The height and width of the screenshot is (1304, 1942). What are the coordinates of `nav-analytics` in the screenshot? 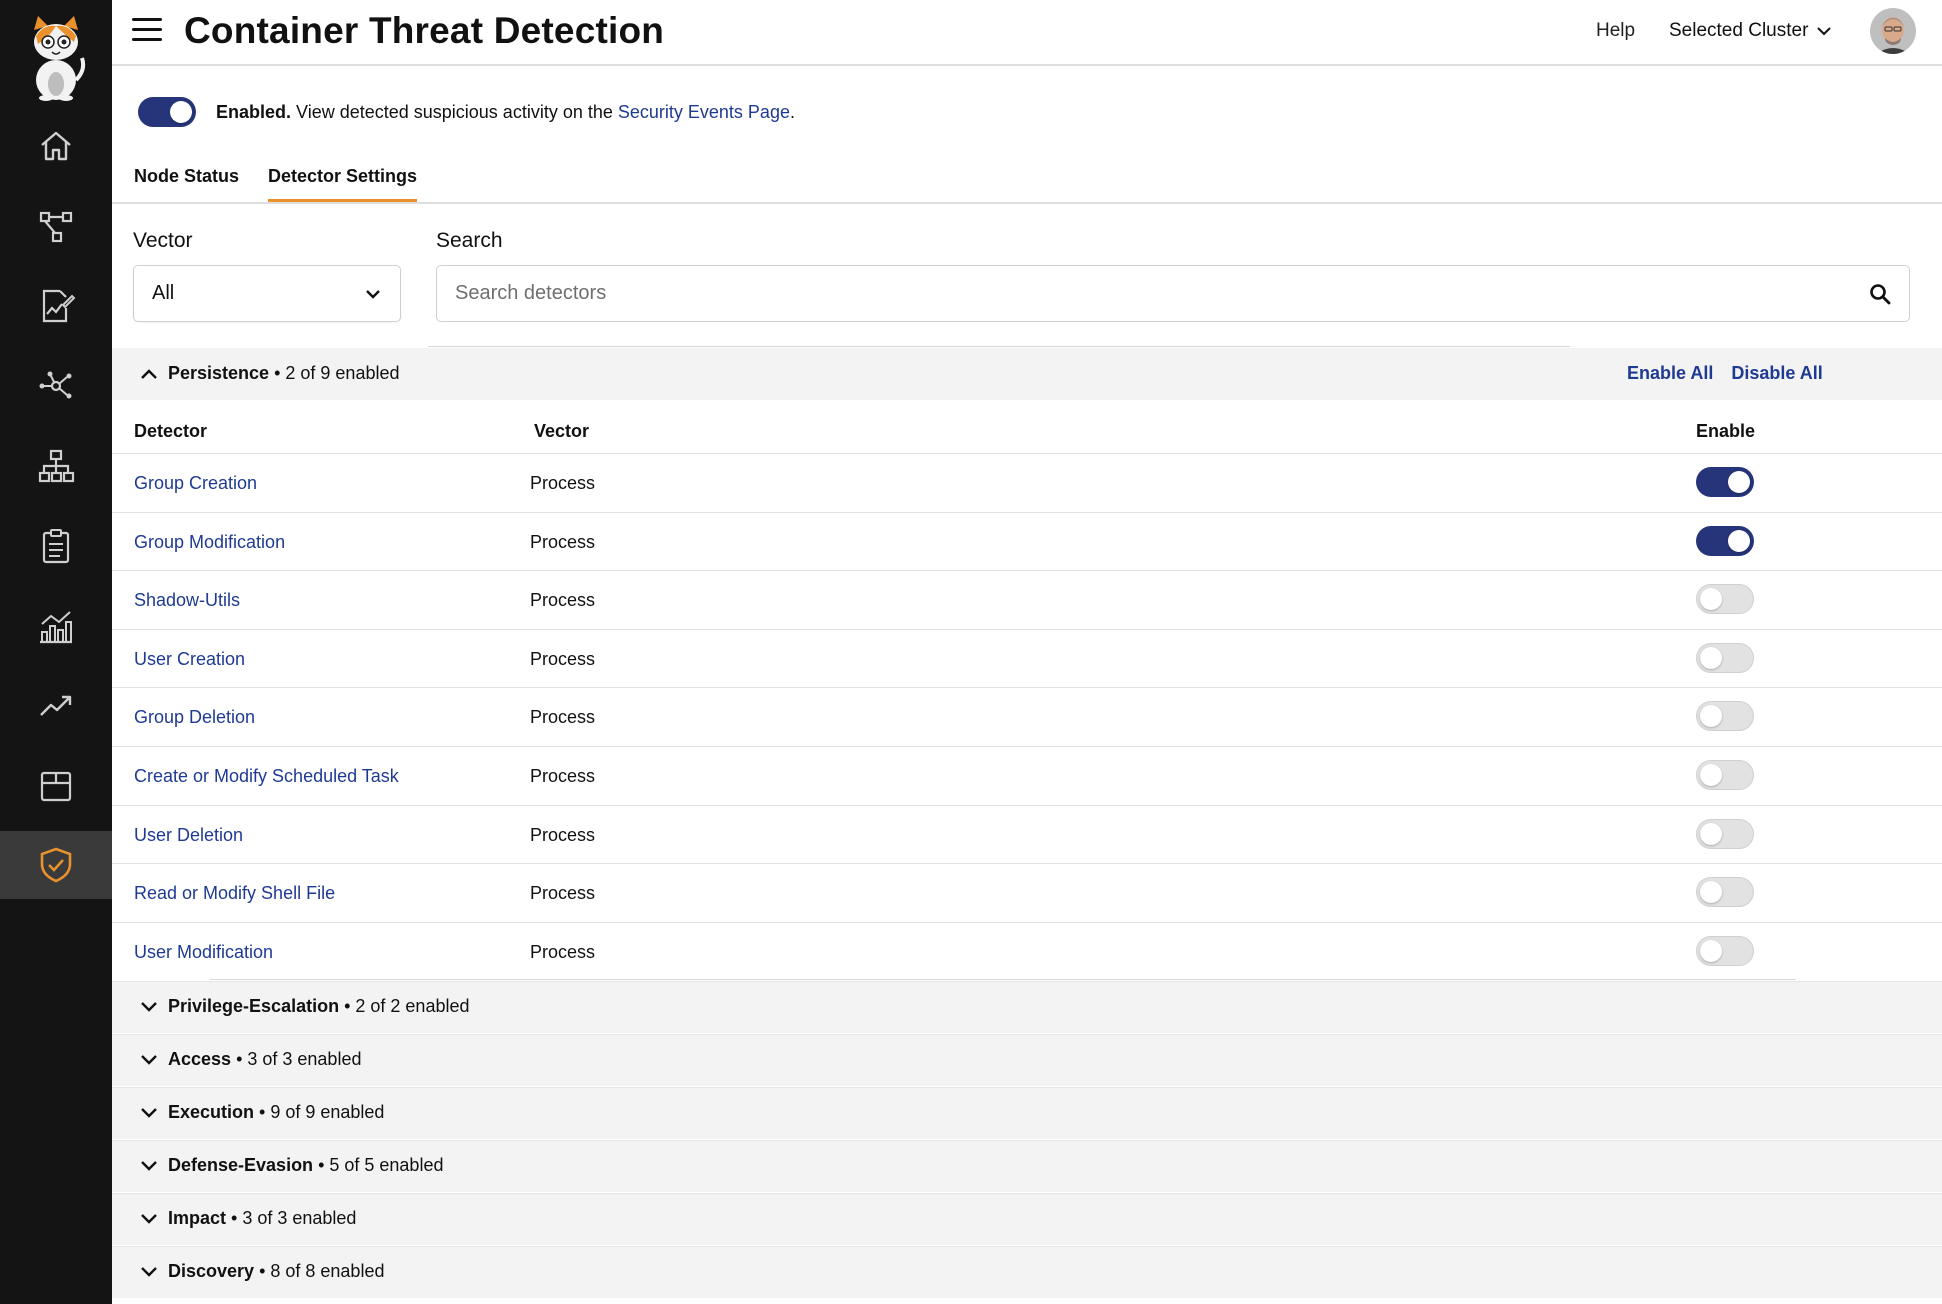 It's located at (56, 626).